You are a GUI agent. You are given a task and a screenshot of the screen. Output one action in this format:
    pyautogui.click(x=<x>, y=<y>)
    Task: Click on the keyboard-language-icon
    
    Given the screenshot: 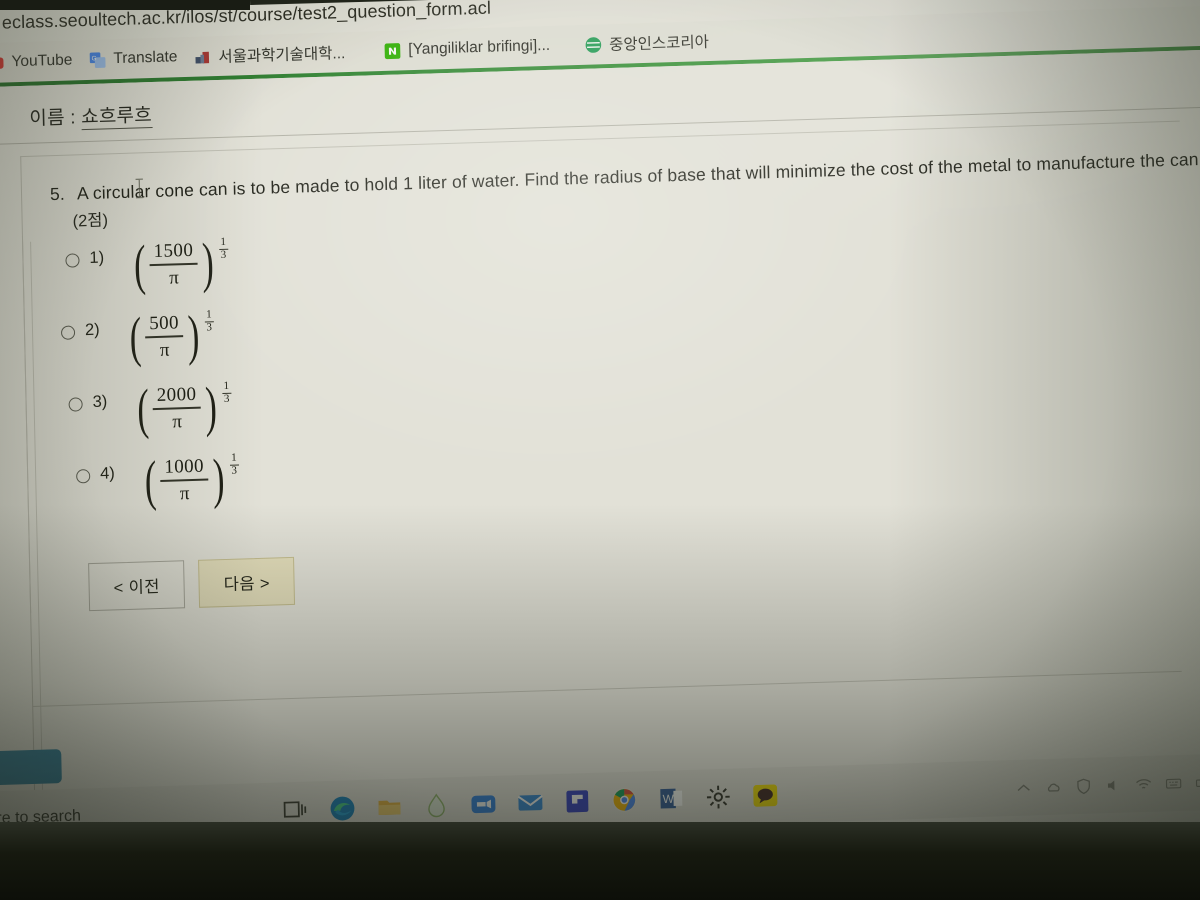 What is the action you would take?
    pyautogui.click(x=1173, y=783)
    